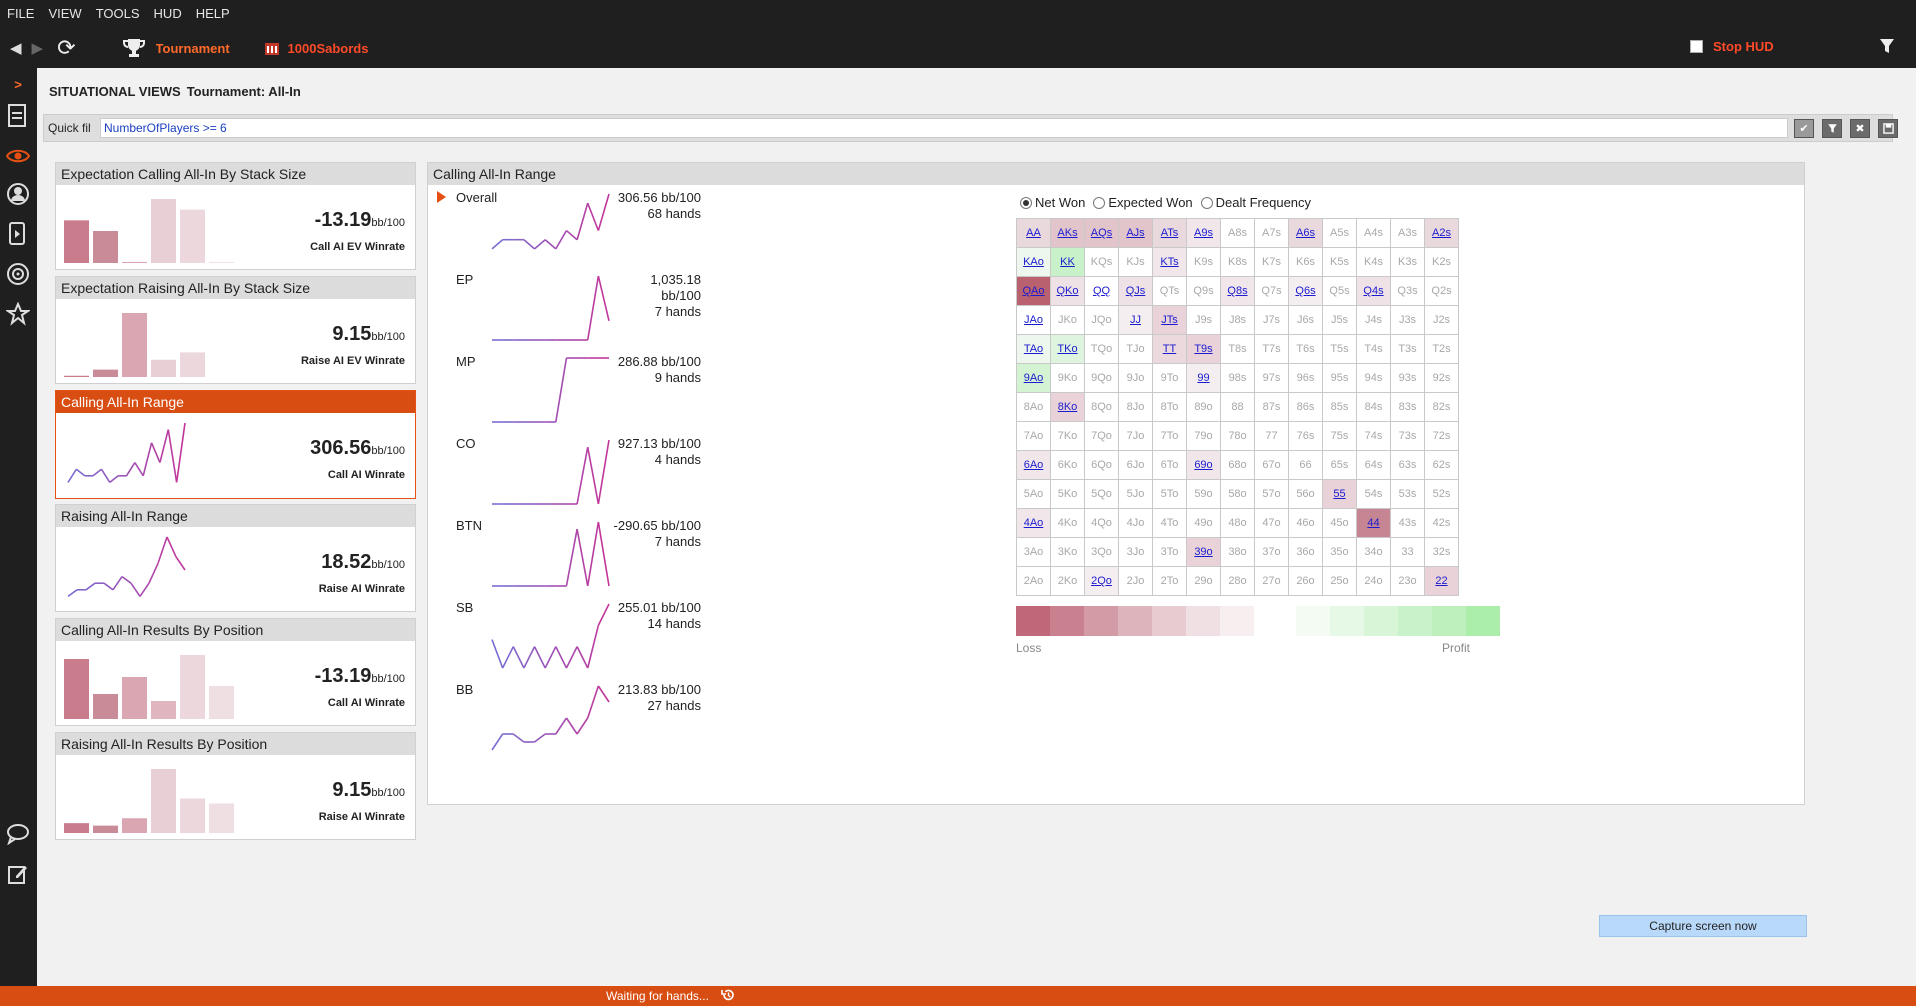 This screenshot has height=1006, width=1916. What do you see at coordinates (1033, 320) in the screenshot?
I see `hand-cell-JAo: JAo` at bounding box center [1033, 320].